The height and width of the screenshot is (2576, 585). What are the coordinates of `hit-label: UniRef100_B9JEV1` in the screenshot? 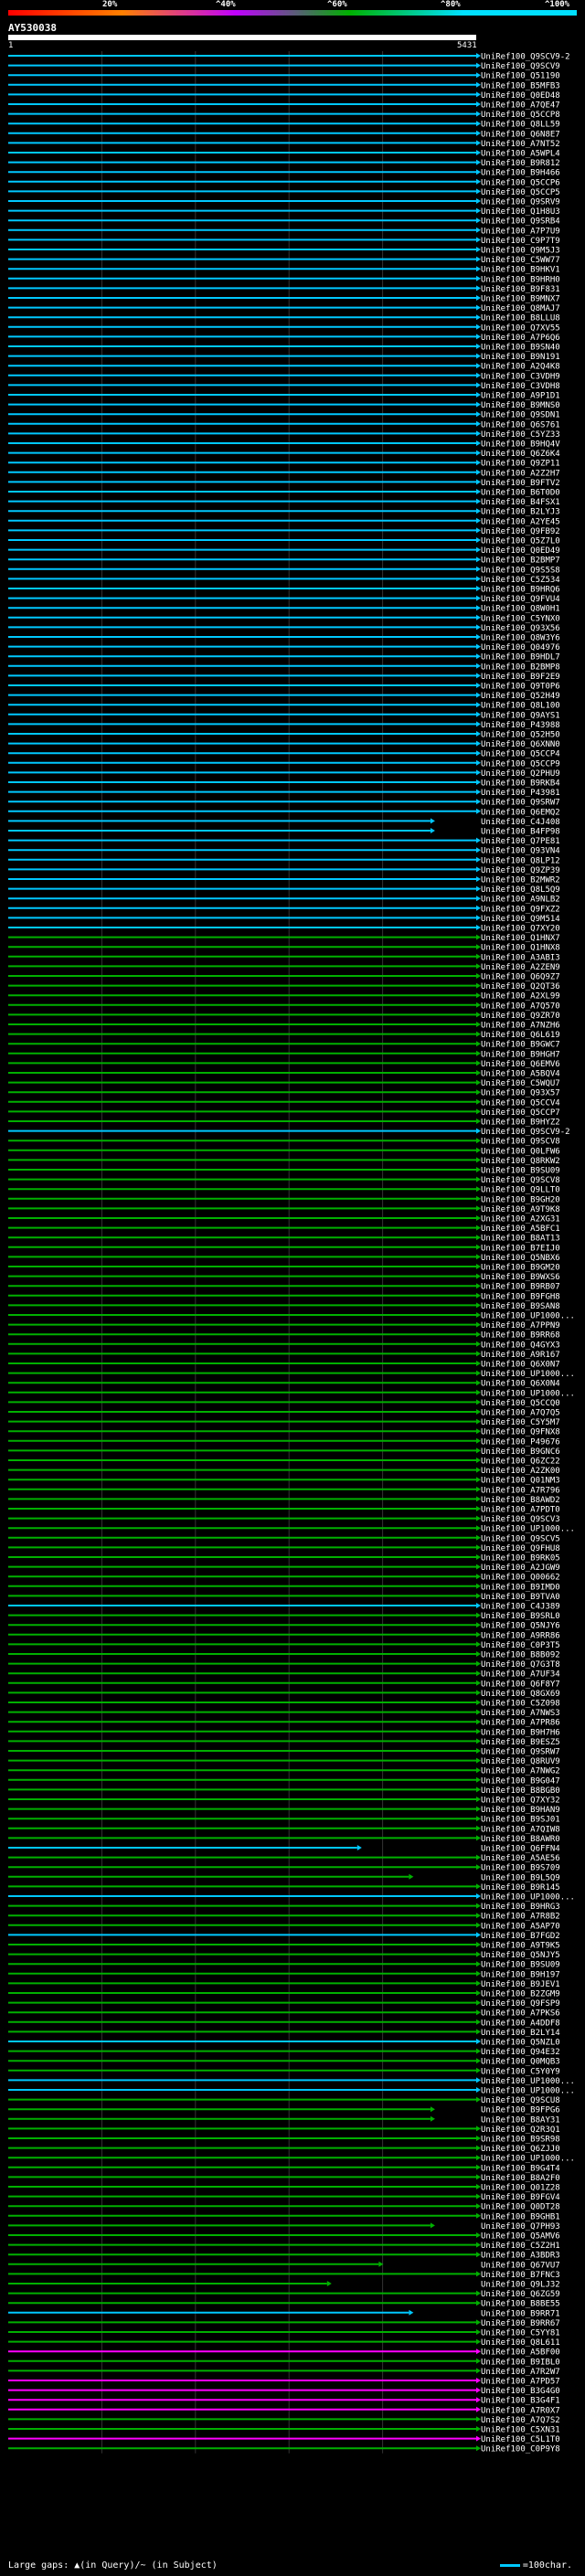 It's located at (520, 1984).